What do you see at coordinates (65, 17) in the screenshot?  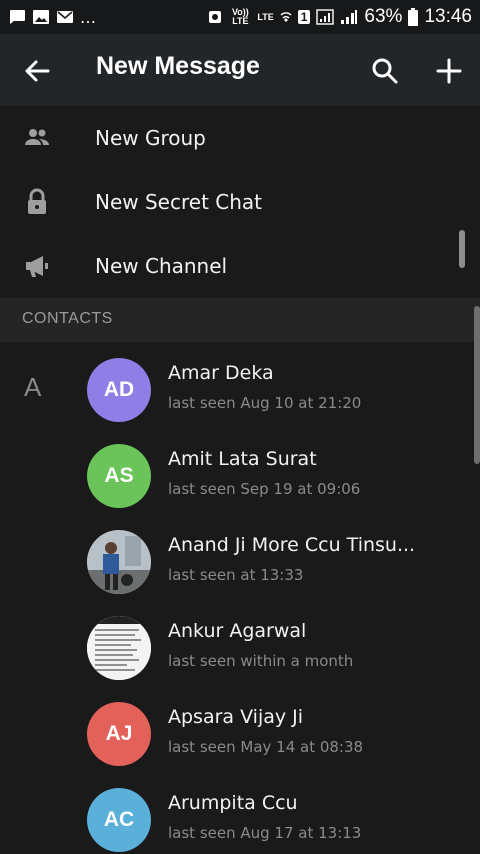 I see `mail-notification-icon` at bounding box center [65, 17].